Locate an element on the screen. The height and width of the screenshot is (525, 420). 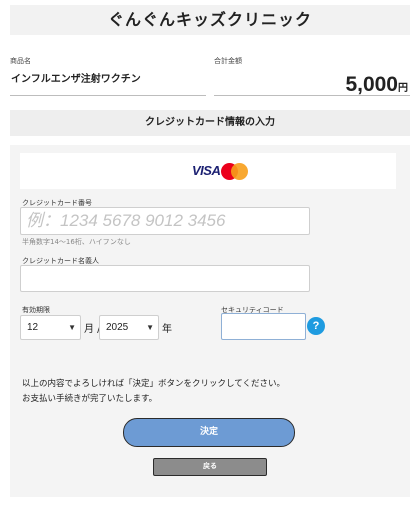
help-icon: ? is located at coordinates (316, 326).